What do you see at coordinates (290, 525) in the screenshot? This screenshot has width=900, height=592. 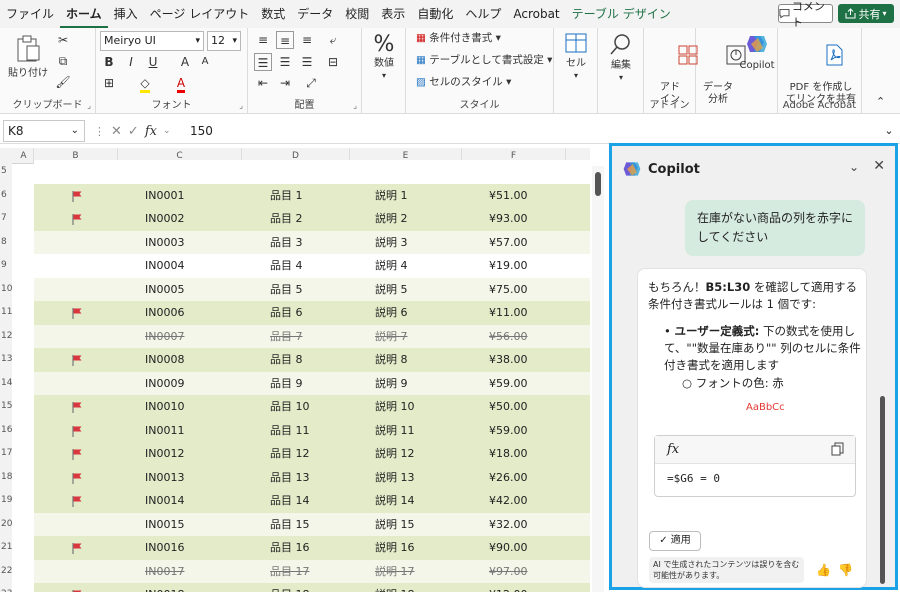 I see `cell-item: 品目 15` at bounding box center [290, 525].